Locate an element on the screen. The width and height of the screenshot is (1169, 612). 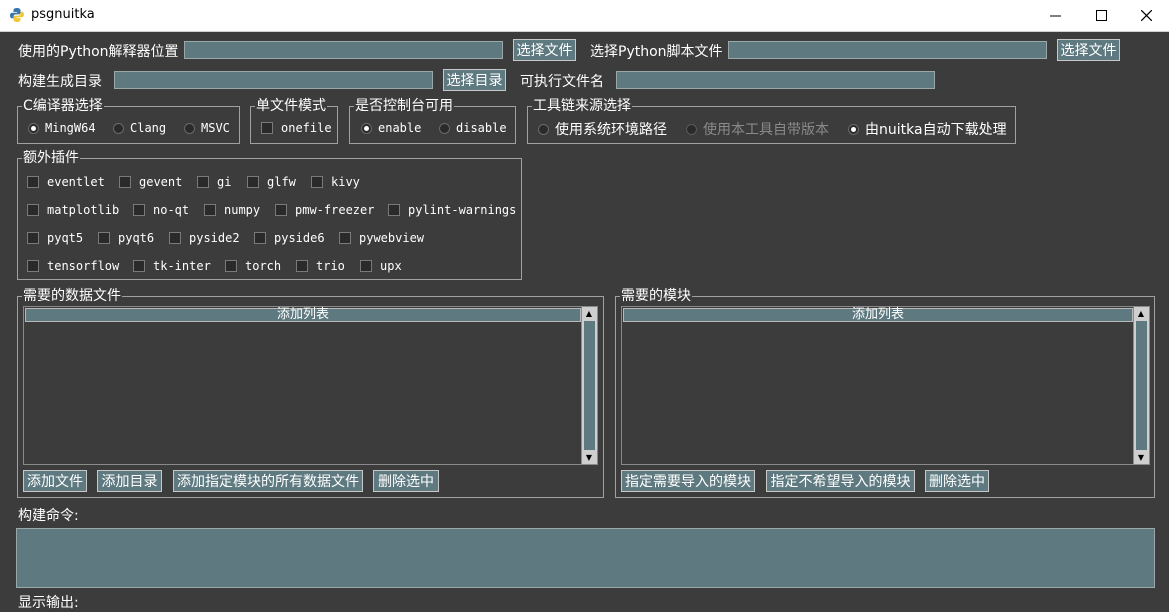
plugin-checkbox-pyqt5: pyqt5 is located at coordinates (55, 238).